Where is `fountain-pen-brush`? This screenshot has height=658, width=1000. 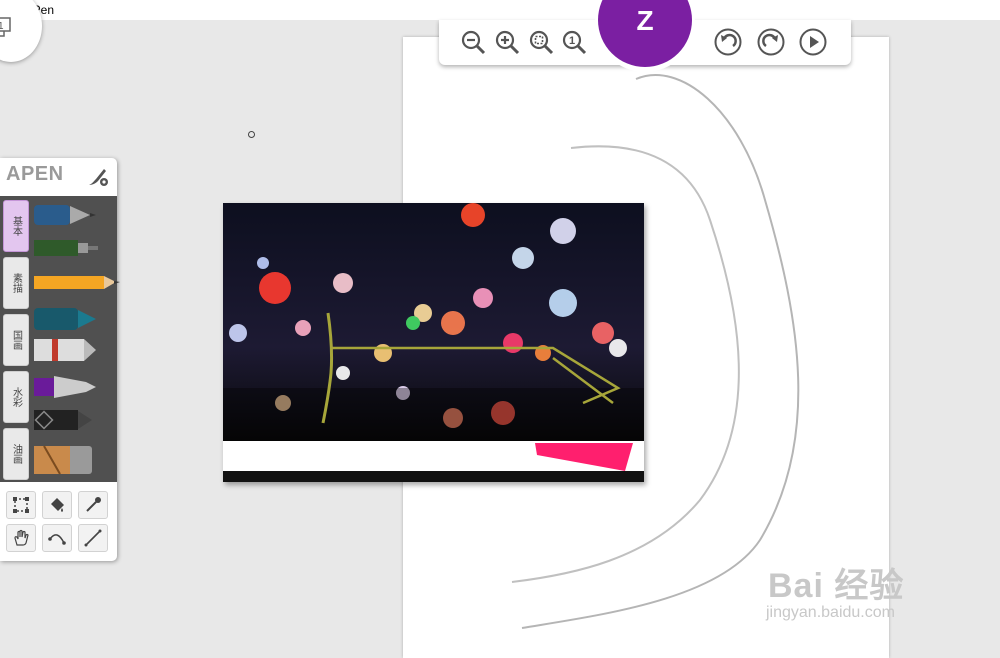
fountain-pen-brush is located at coordinates (65, 215).